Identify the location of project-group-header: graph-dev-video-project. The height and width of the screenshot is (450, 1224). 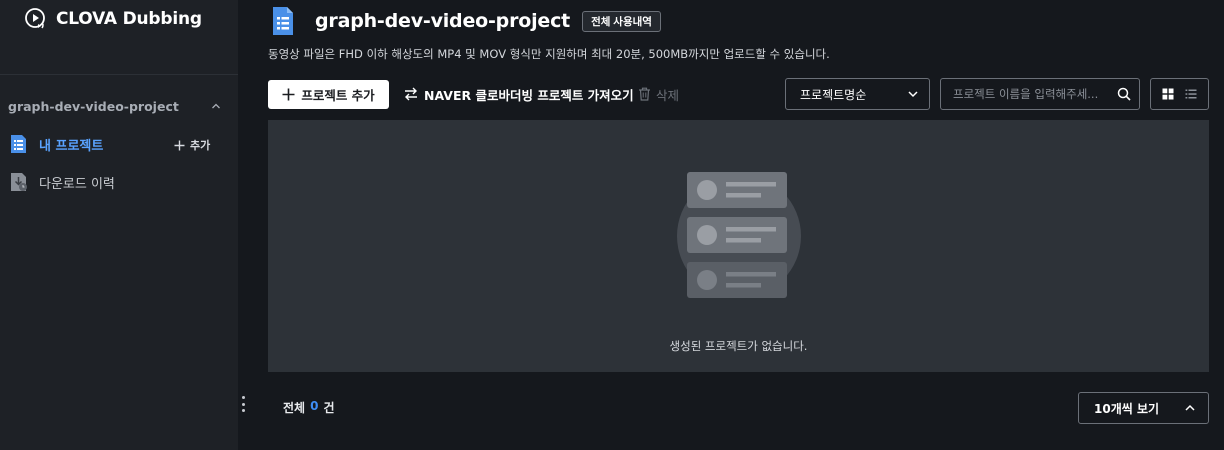
(115, 106).